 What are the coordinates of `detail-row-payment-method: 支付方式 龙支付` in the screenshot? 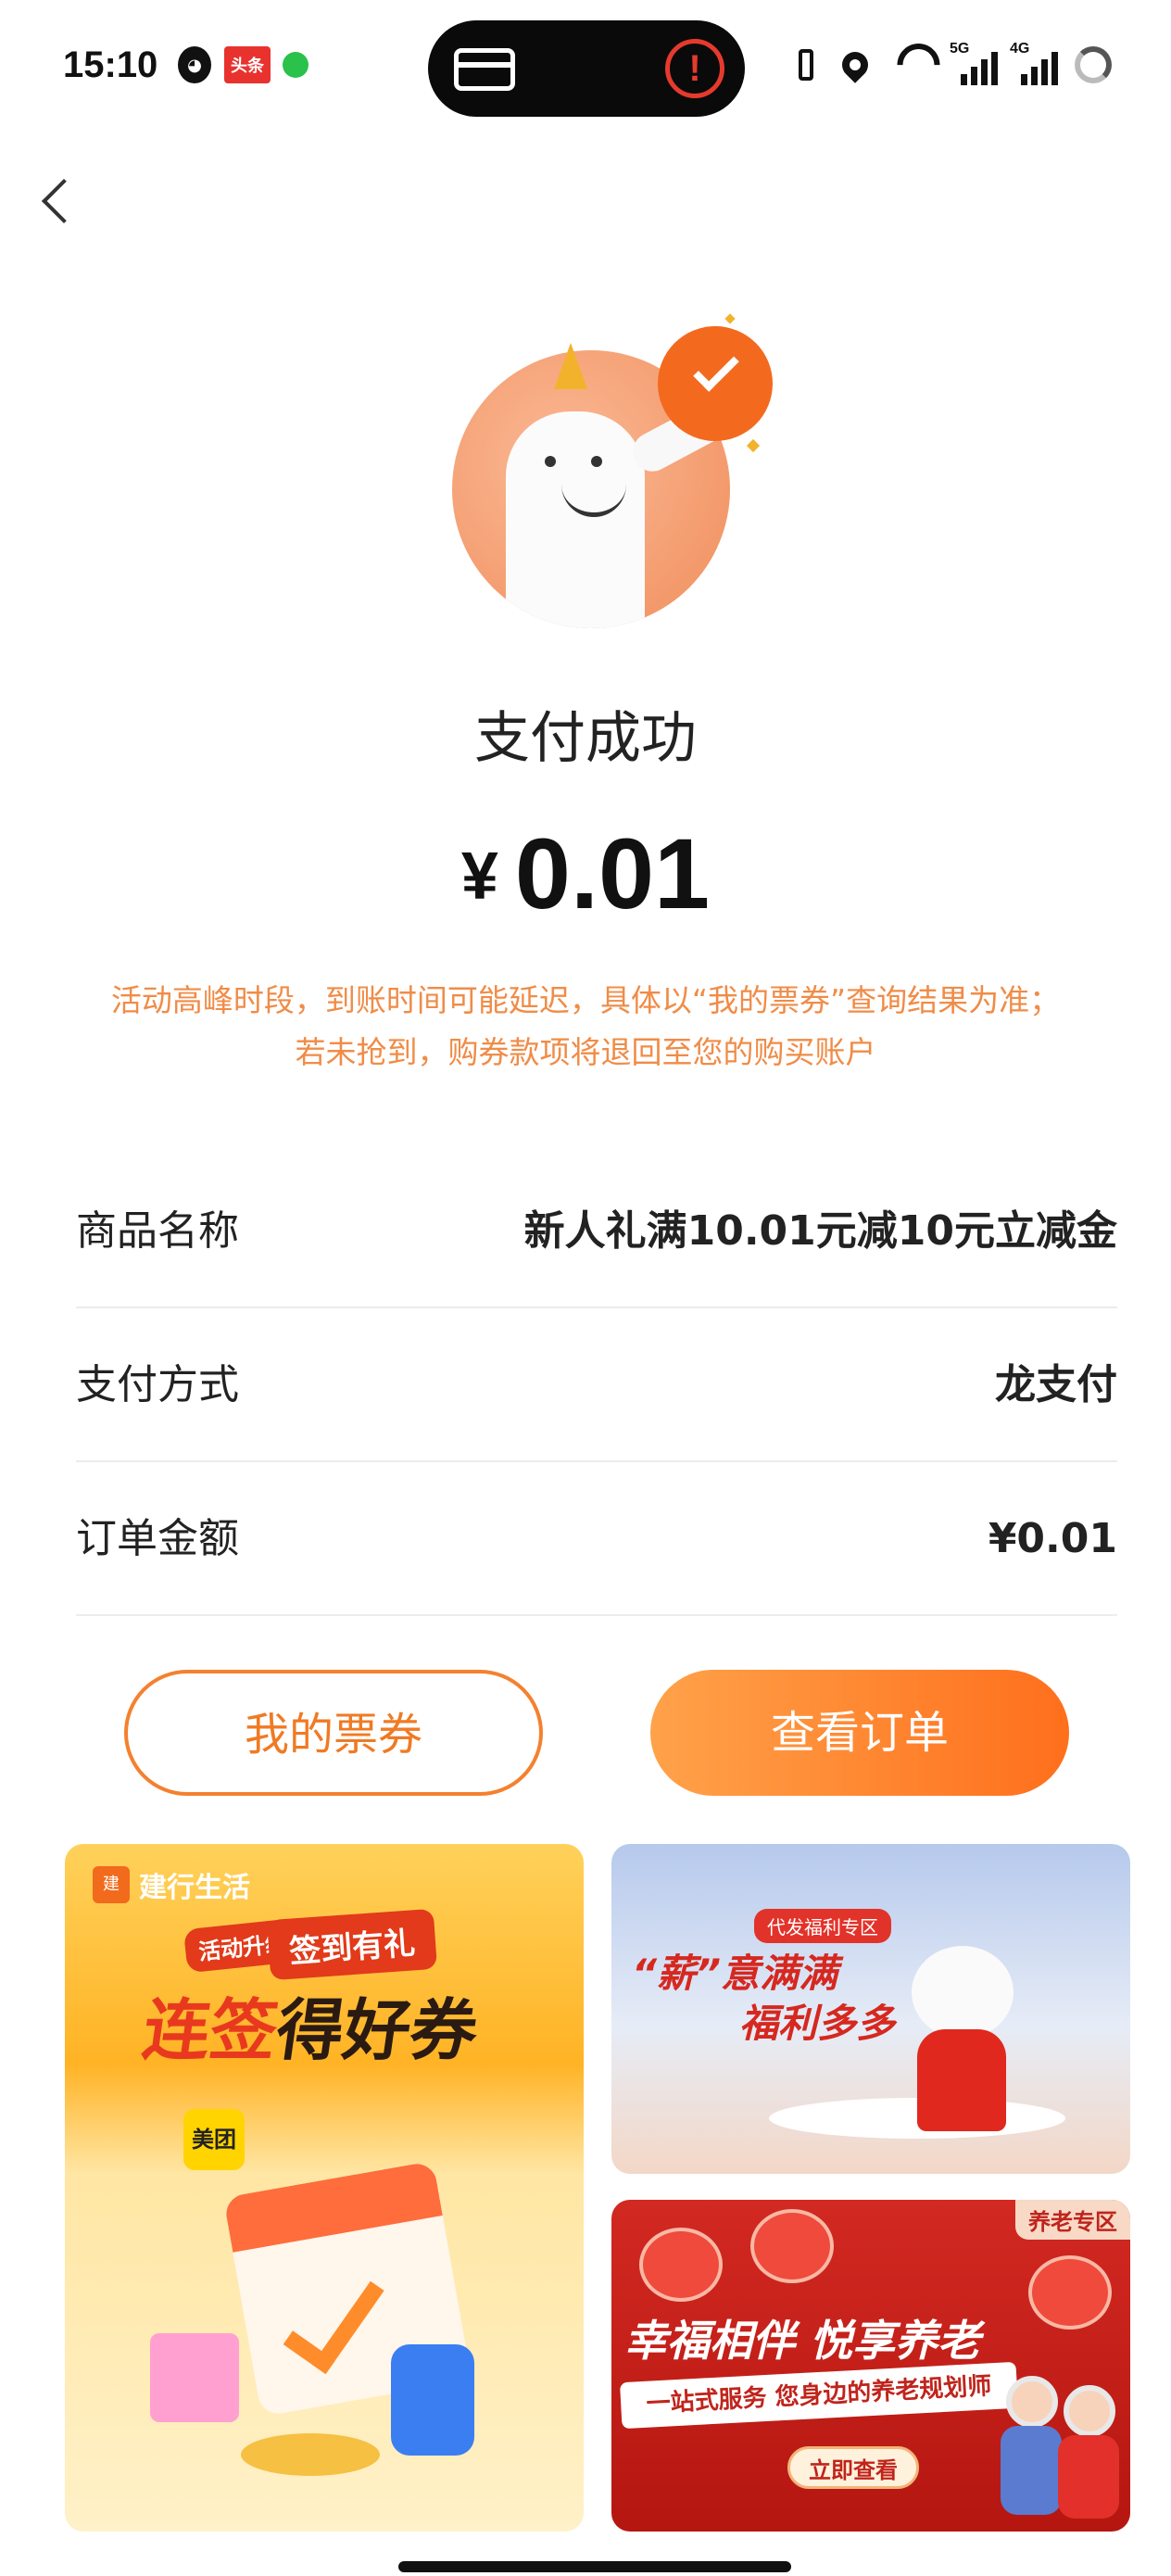 It's located at (597, 1385).